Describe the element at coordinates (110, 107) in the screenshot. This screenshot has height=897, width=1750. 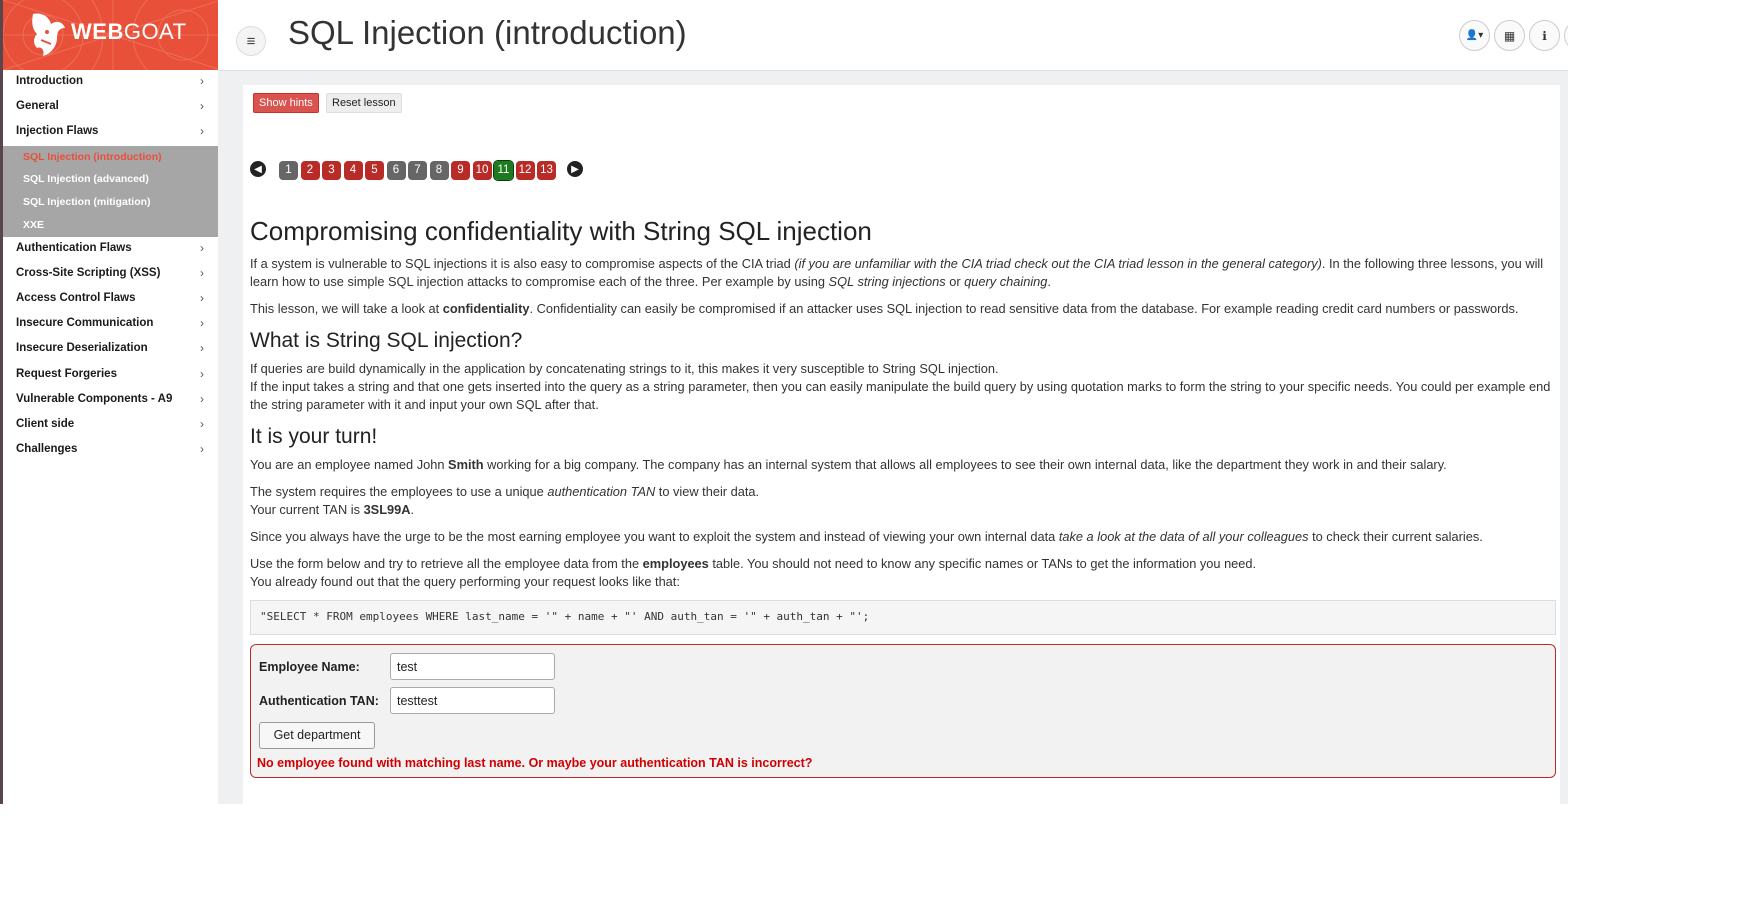
I see `sidebar-item-general: General ›` at that location.